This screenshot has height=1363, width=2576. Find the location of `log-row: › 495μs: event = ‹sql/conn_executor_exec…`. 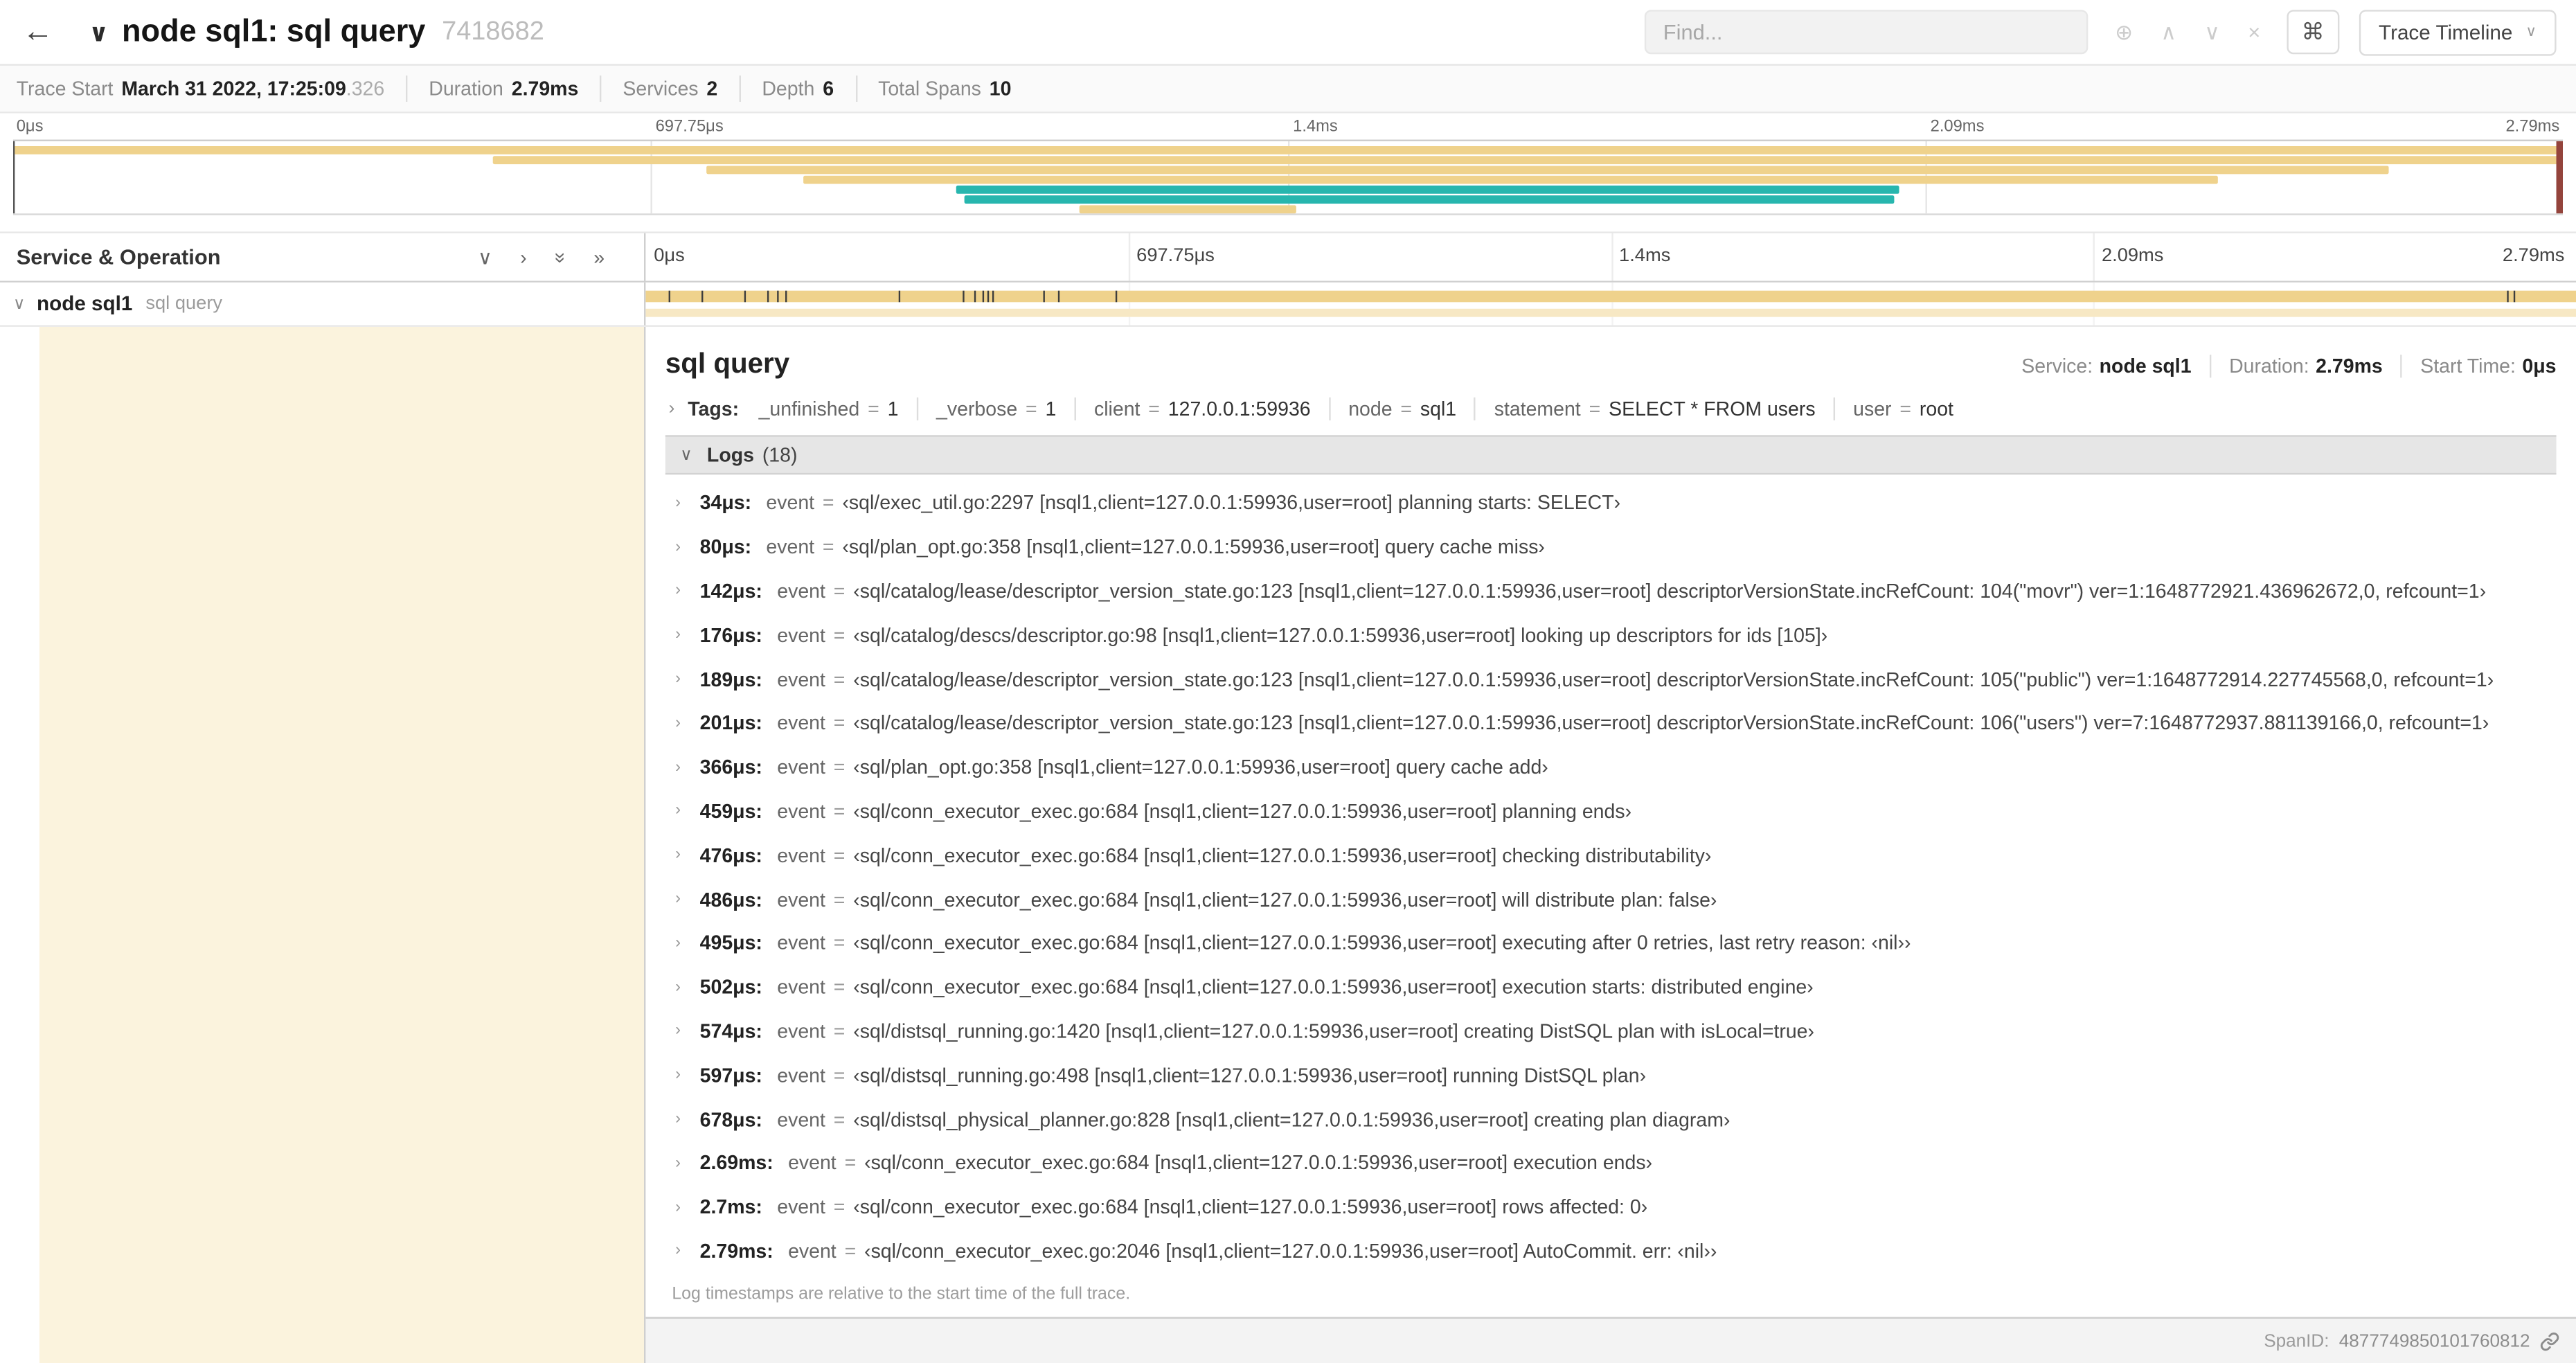

log-row: › 495μs: event = ‹sql/conn_executor_exec… is located at coordinates (1615, 943).